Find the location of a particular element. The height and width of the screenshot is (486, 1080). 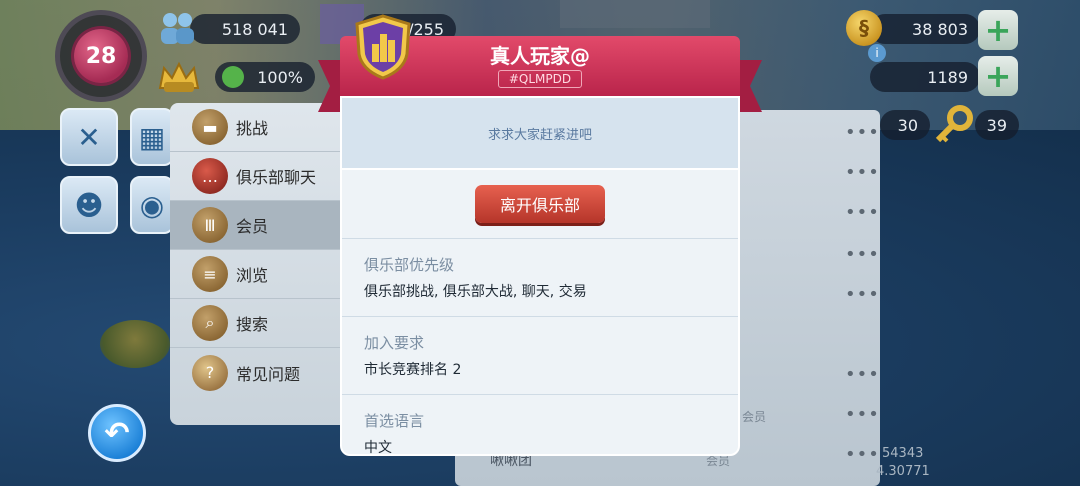

faq-book-icon: ? is located at coordinates (210, 372).